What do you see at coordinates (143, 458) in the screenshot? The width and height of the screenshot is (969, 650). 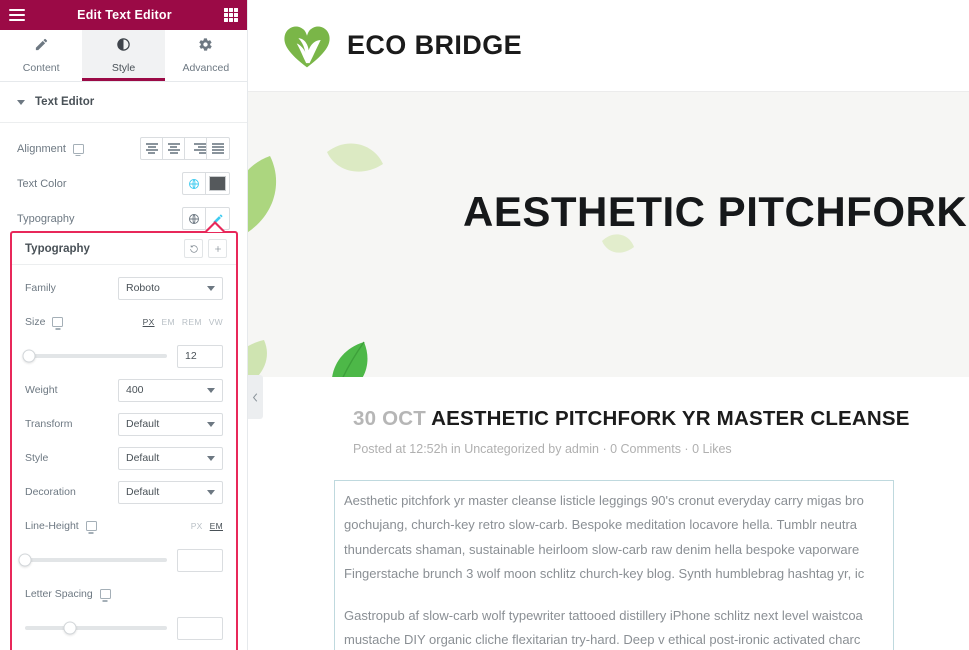 I see `style-select-value: Default` at bounding box center [143, 458].